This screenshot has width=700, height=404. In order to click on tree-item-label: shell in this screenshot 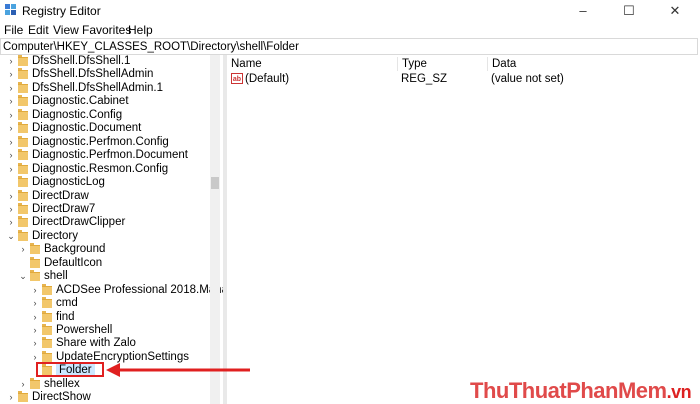, I will do `click(56, 276)`.